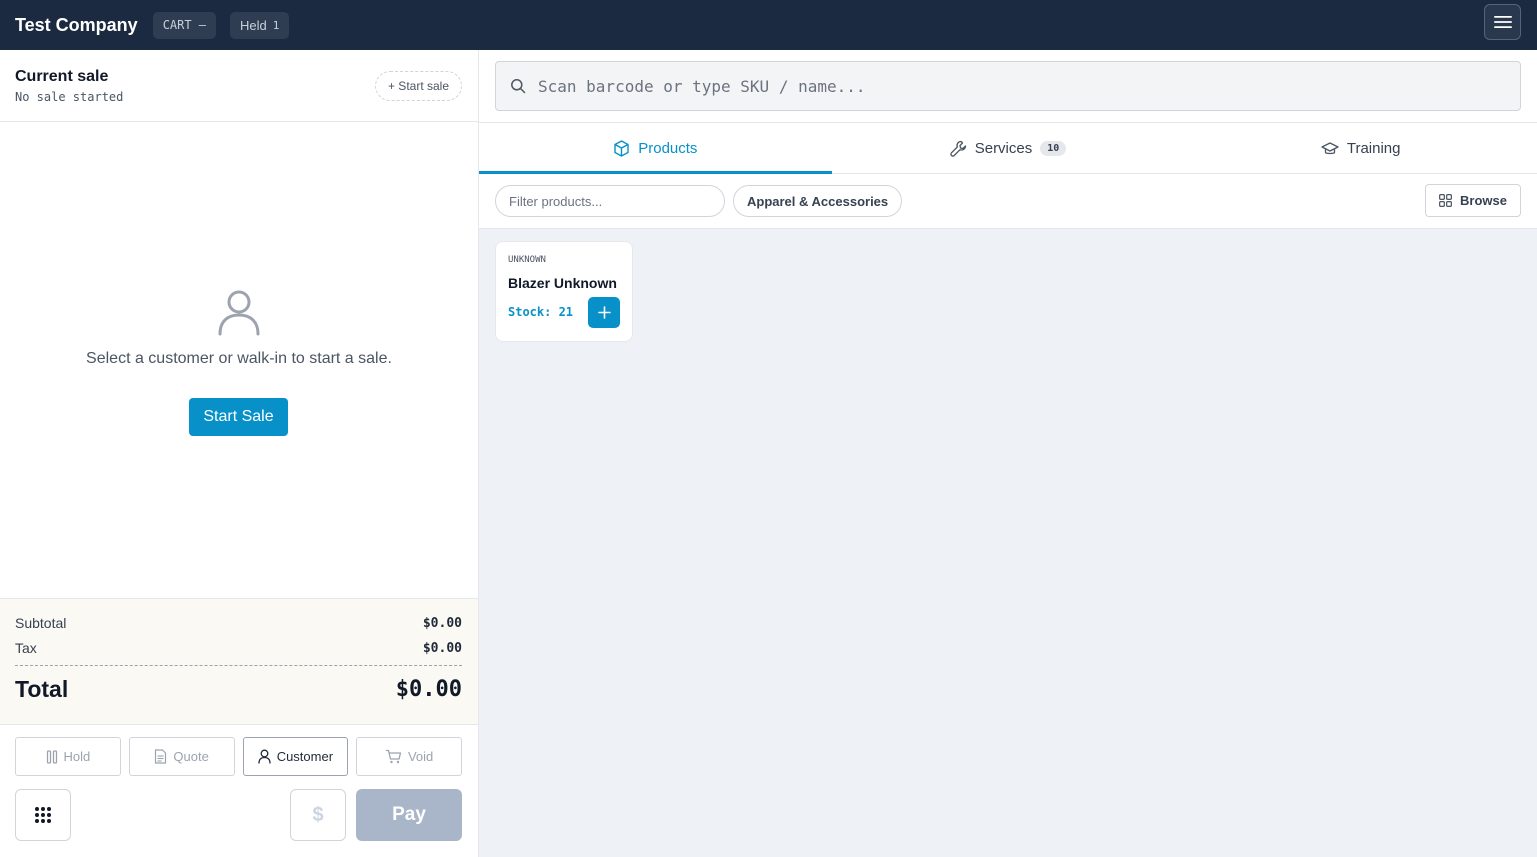  What do you see at coordinates (1373, 148) in the screenshot?
I see `tab-training-label: Training` at bounding box center [1373, 148].